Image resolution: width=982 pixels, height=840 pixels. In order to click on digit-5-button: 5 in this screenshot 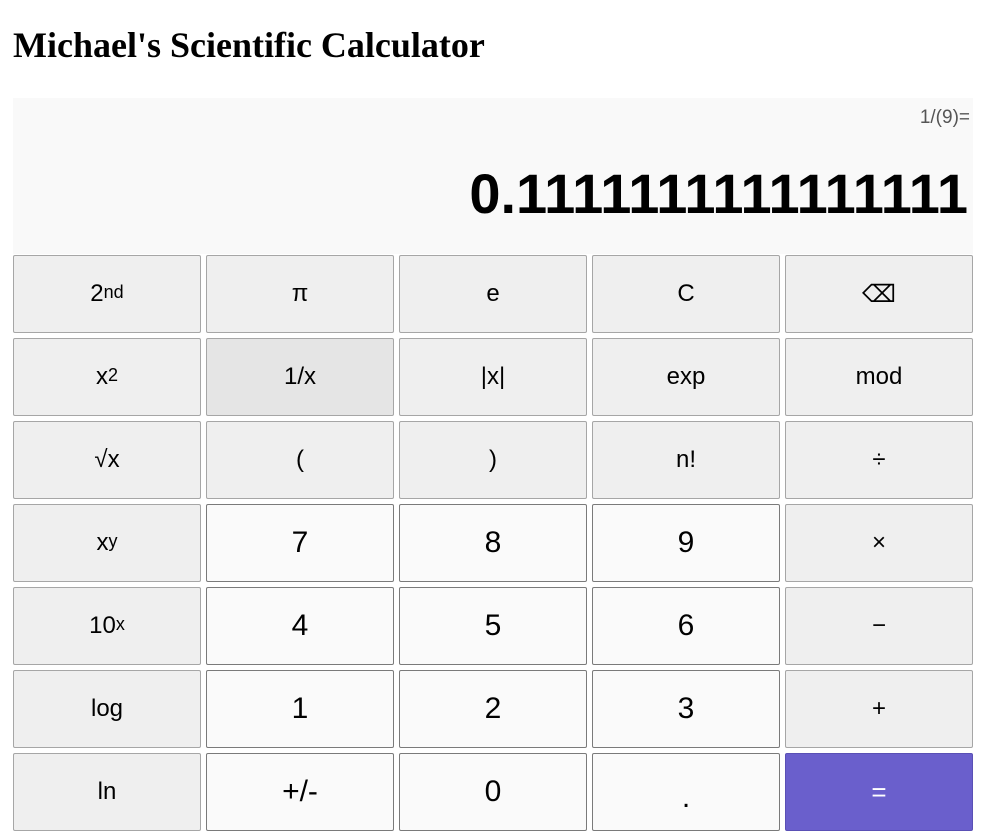, I will do `click(493, 626)`.